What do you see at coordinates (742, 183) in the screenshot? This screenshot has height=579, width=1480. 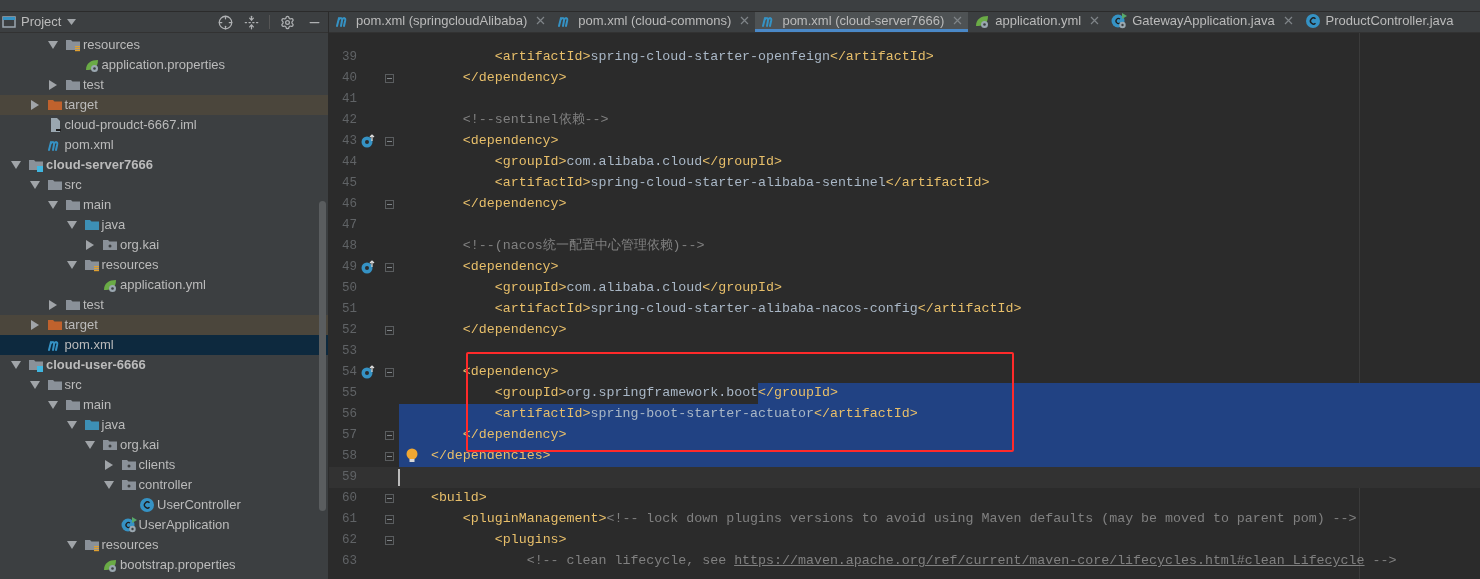 I see `code-line: <artifactId>spring-cloud-starter-alibaba-sentinel</artifactId>` at bounding box center [742, 183].